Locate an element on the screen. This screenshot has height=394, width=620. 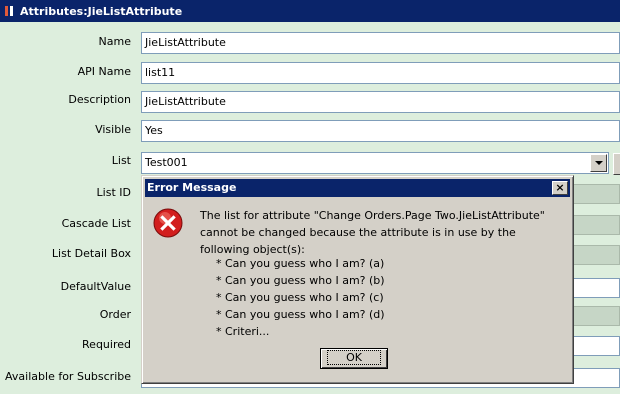
ok-button: OK is located at coordinates (354, 358).